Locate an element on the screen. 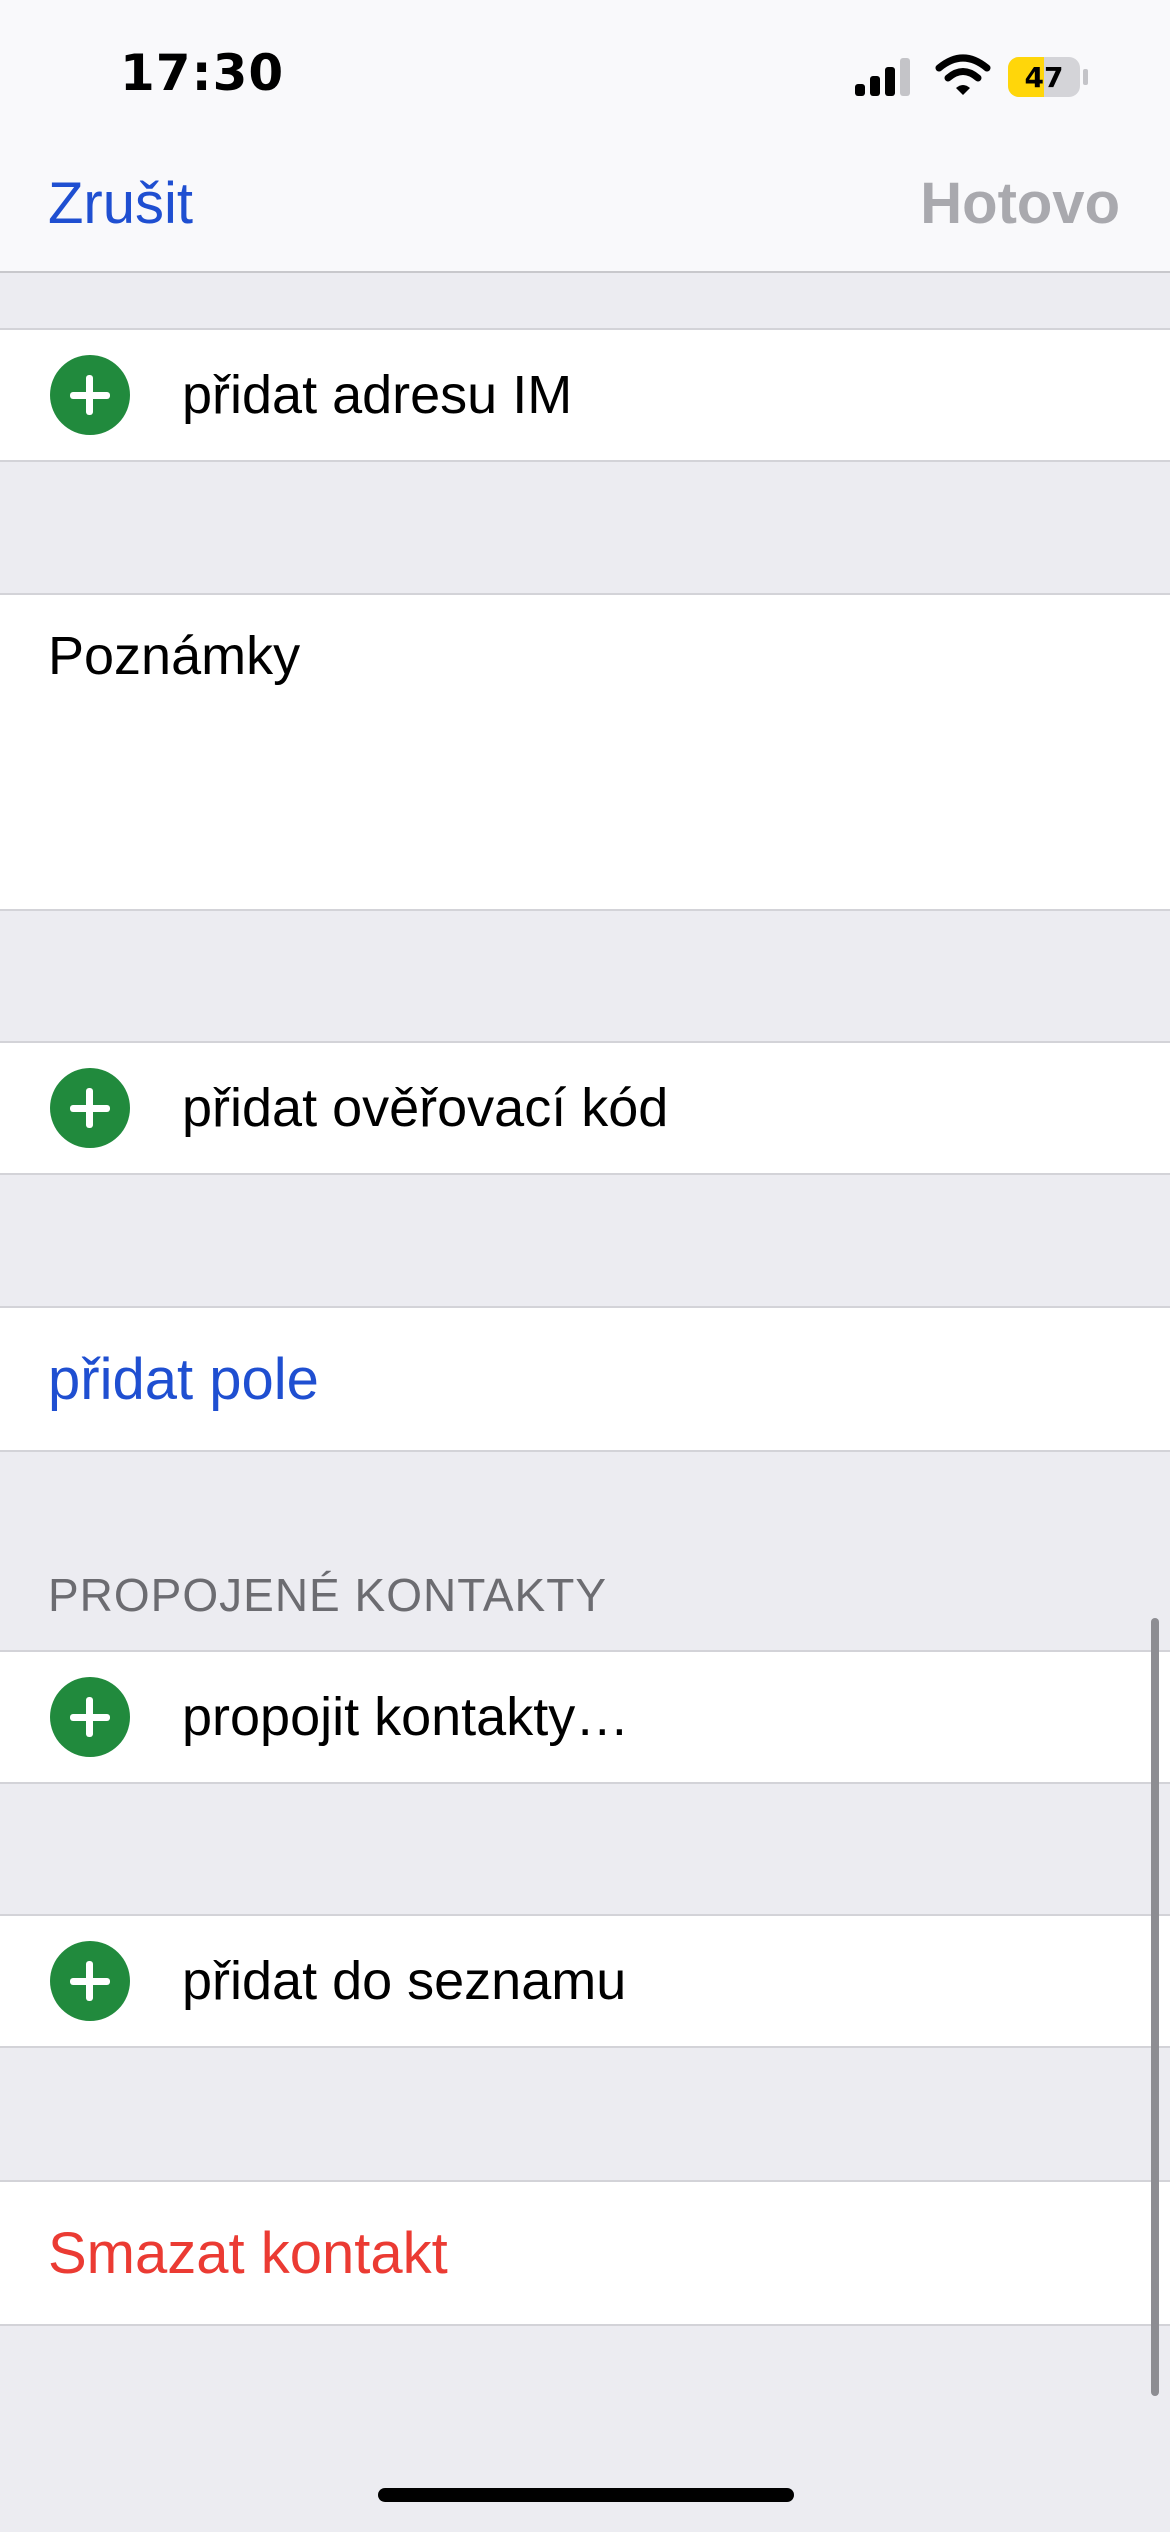 This screenshot has height=2532, width=1170. battery-level: 47 is located at coordinates (1044, 77).